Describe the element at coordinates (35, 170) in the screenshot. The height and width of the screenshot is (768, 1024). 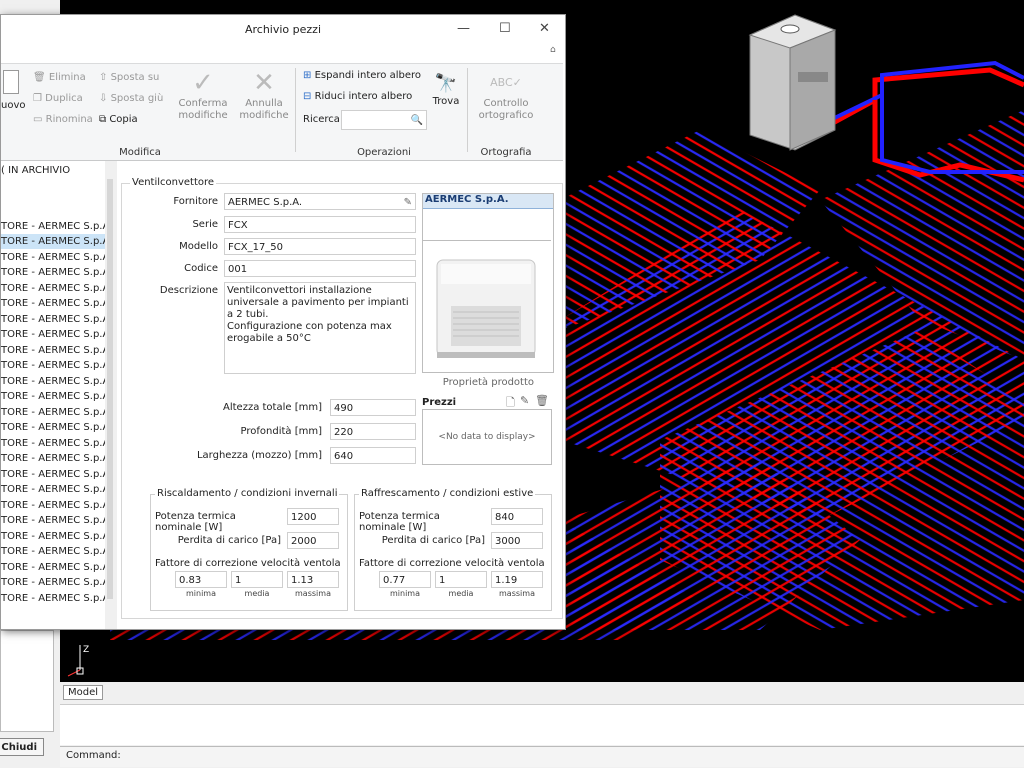
I see `tree-root: ( IN ARCHIVIO` at that location.